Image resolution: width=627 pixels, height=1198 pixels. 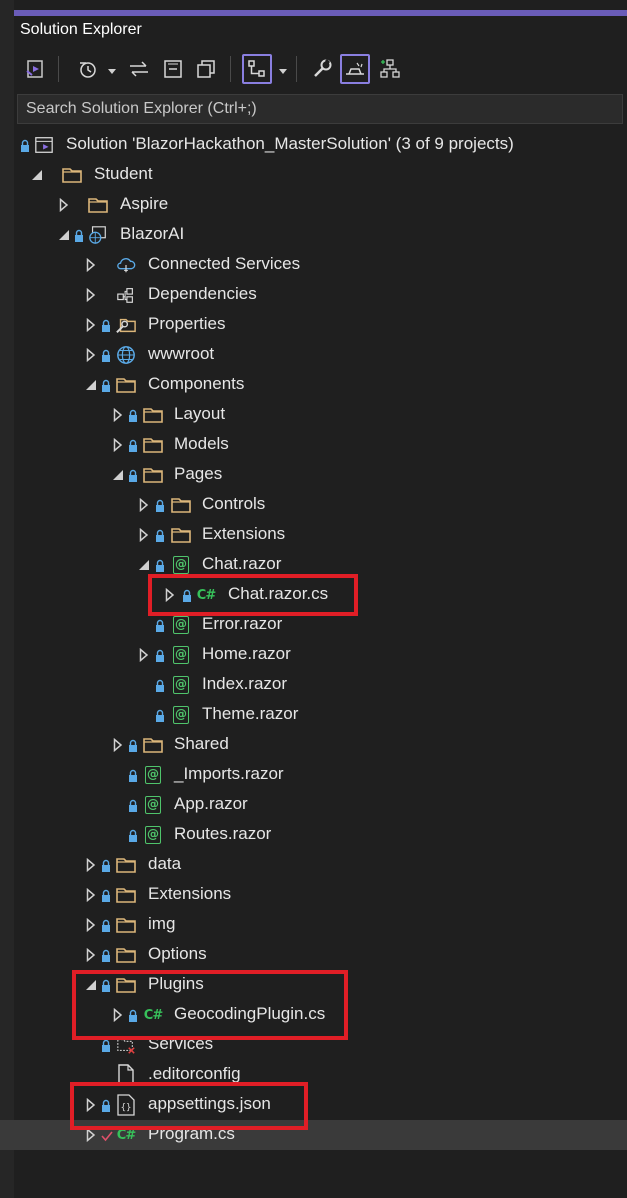 What do you see at coordinates (126, 265) in the screenshot?
I see `connected-services-icon` at bounding box center [126, 265].